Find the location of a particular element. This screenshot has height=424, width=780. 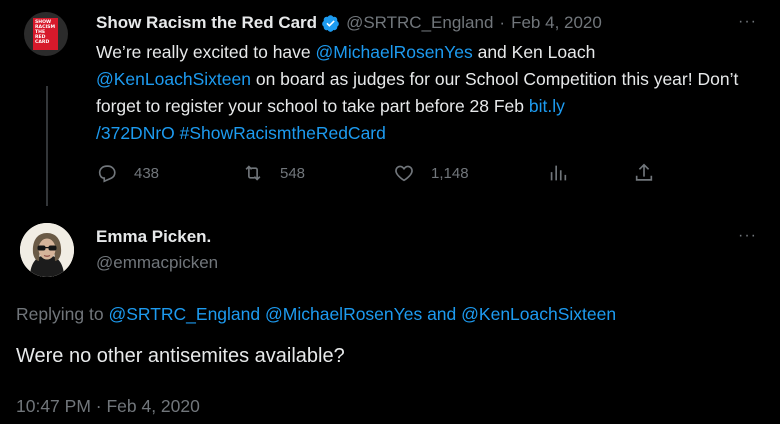

avatar is located at coordinates (47, 250).